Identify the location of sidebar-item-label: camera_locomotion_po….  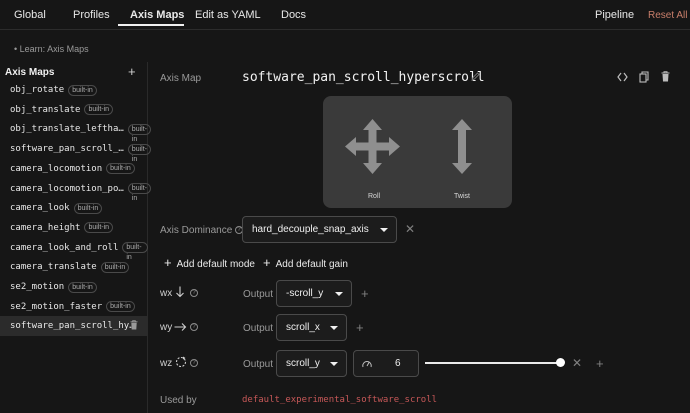
(67, 188).